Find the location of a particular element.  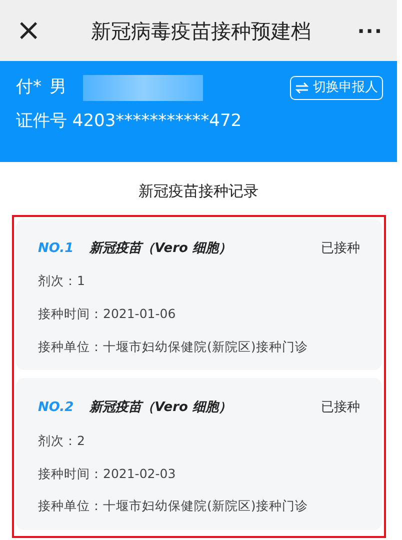

dose-text: 剂次：2 is located at coordinates (61, 440).